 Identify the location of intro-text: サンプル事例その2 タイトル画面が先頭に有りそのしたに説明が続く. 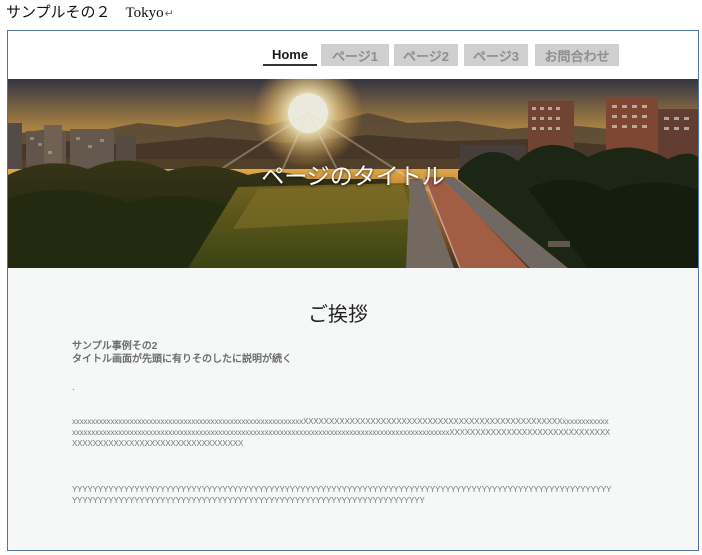
(182, 353).